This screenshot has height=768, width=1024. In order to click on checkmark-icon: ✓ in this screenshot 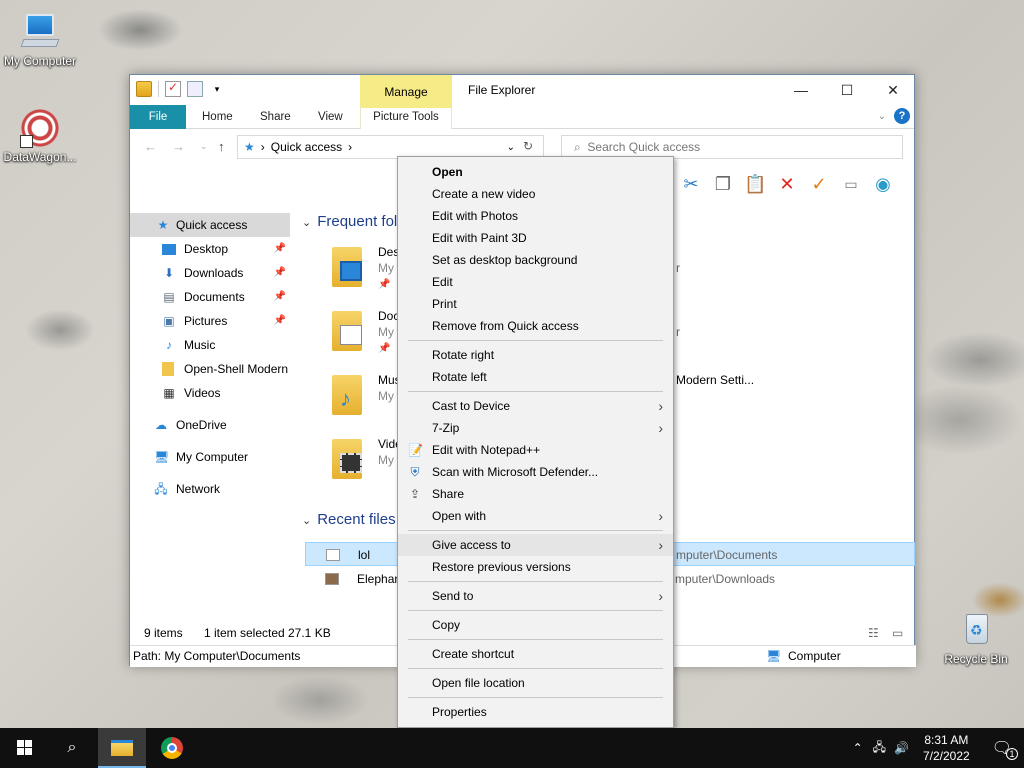, I will do `click(819, 184)`.